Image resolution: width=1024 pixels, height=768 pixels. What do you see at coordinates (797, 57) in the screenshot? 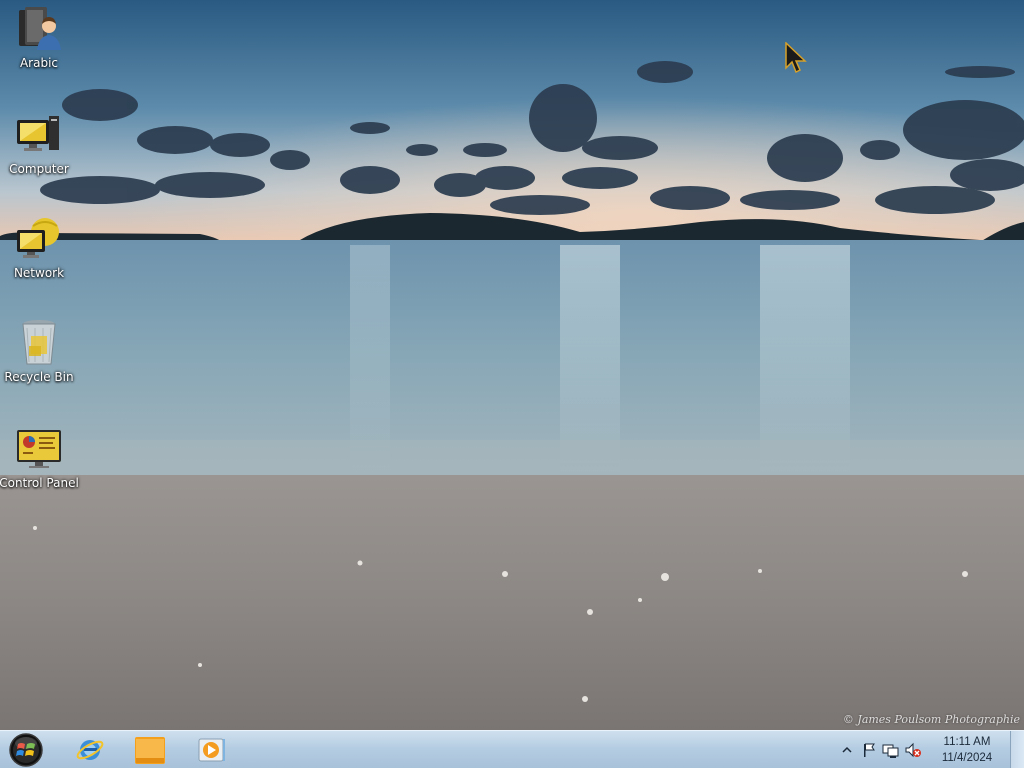
I see `mouse-cursor-icon` at bounding box center [797, 57].